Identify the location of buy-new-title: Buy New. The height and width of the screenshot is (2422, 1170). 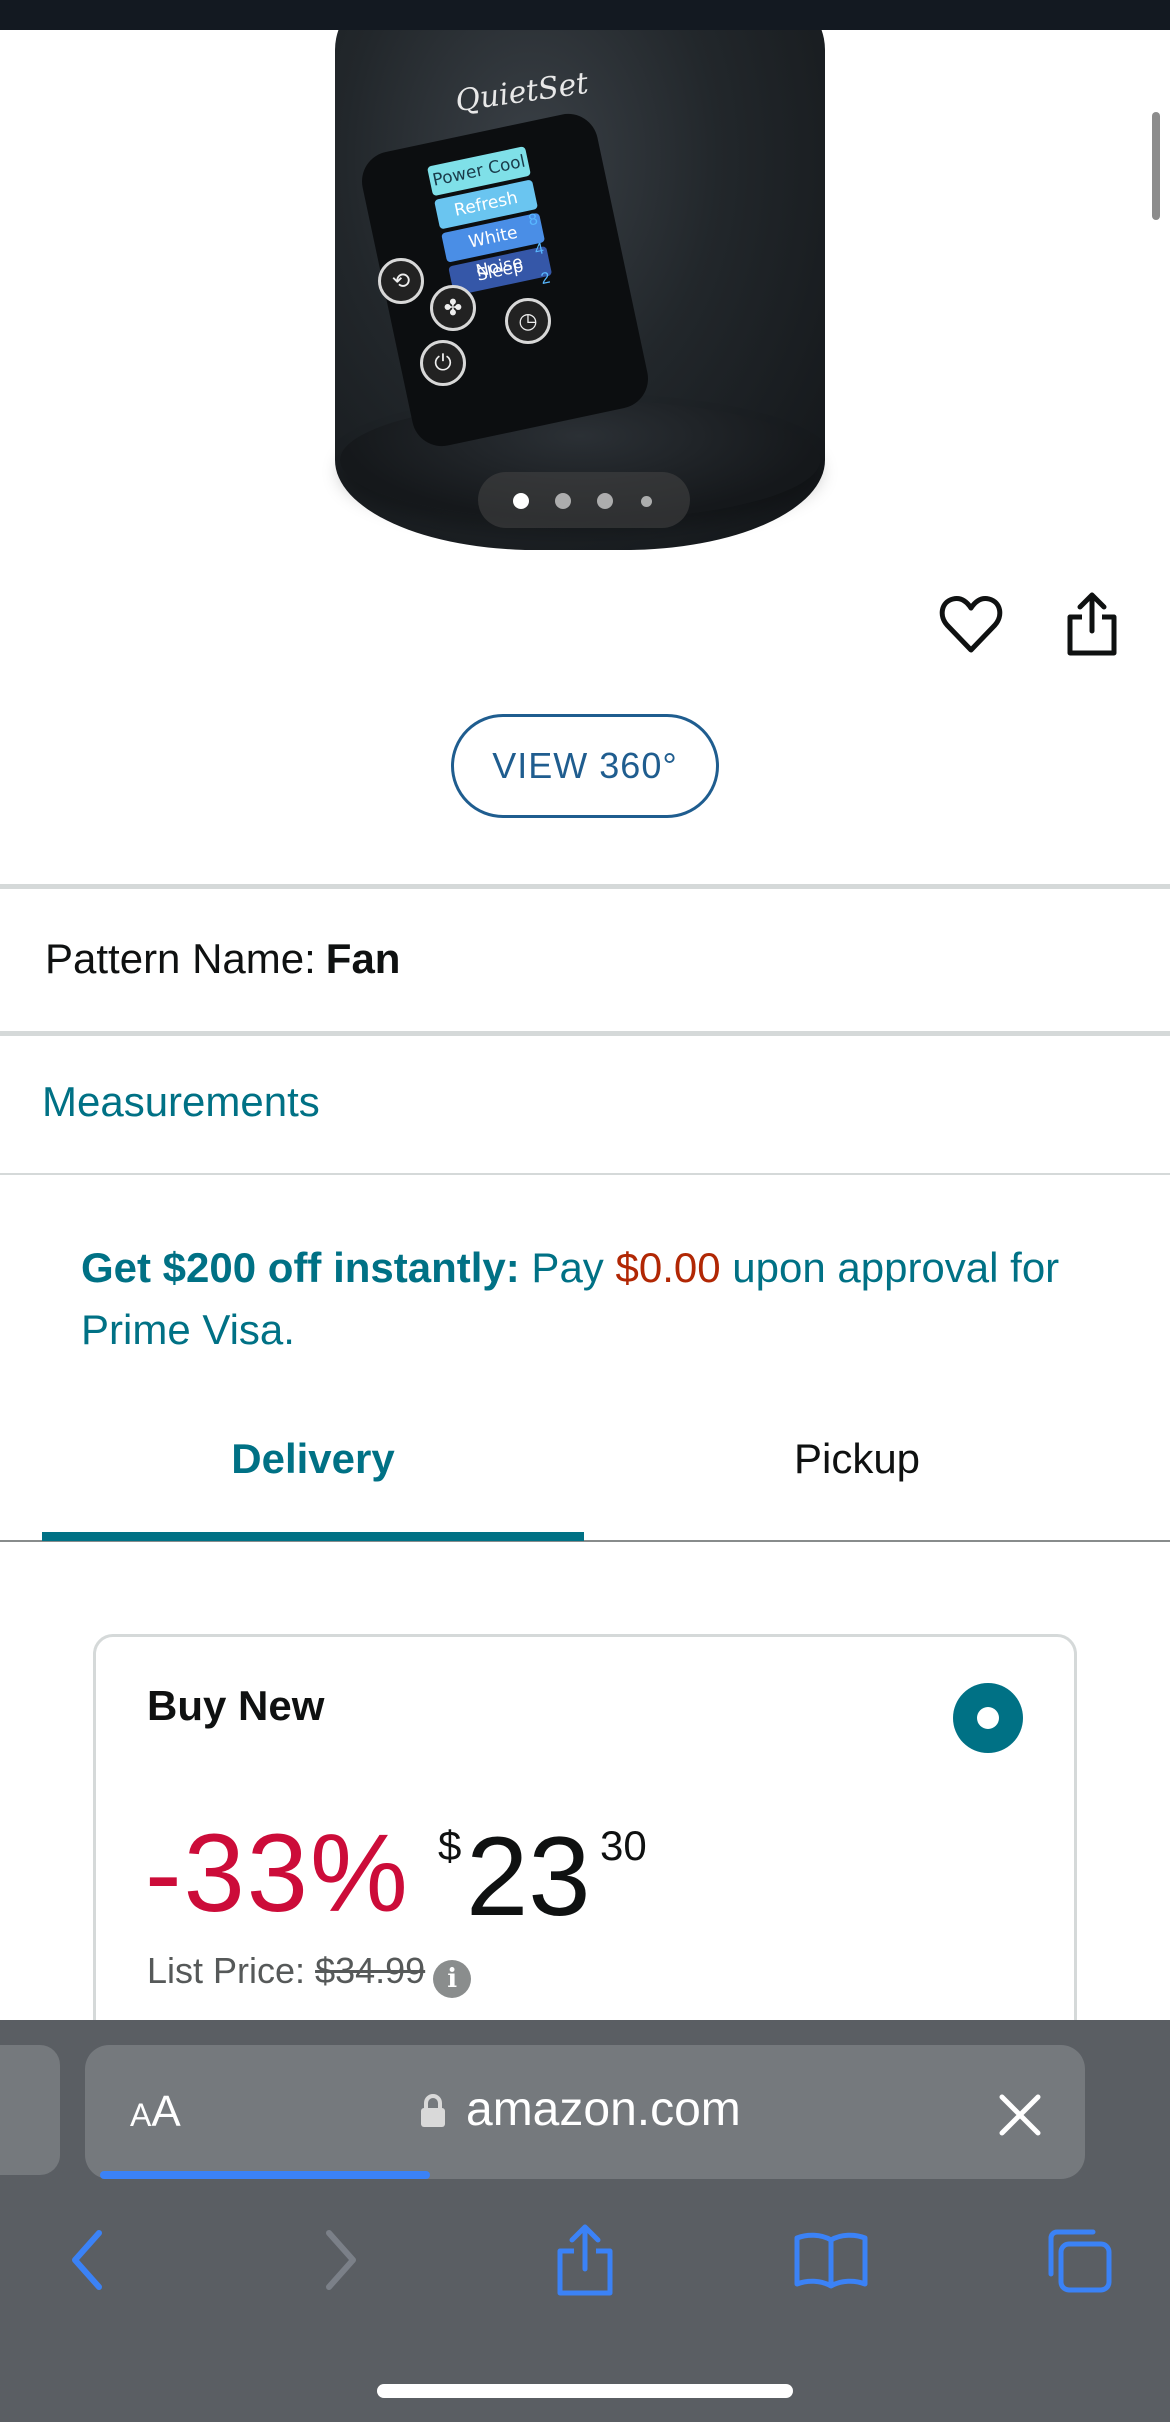
(236, 1705).